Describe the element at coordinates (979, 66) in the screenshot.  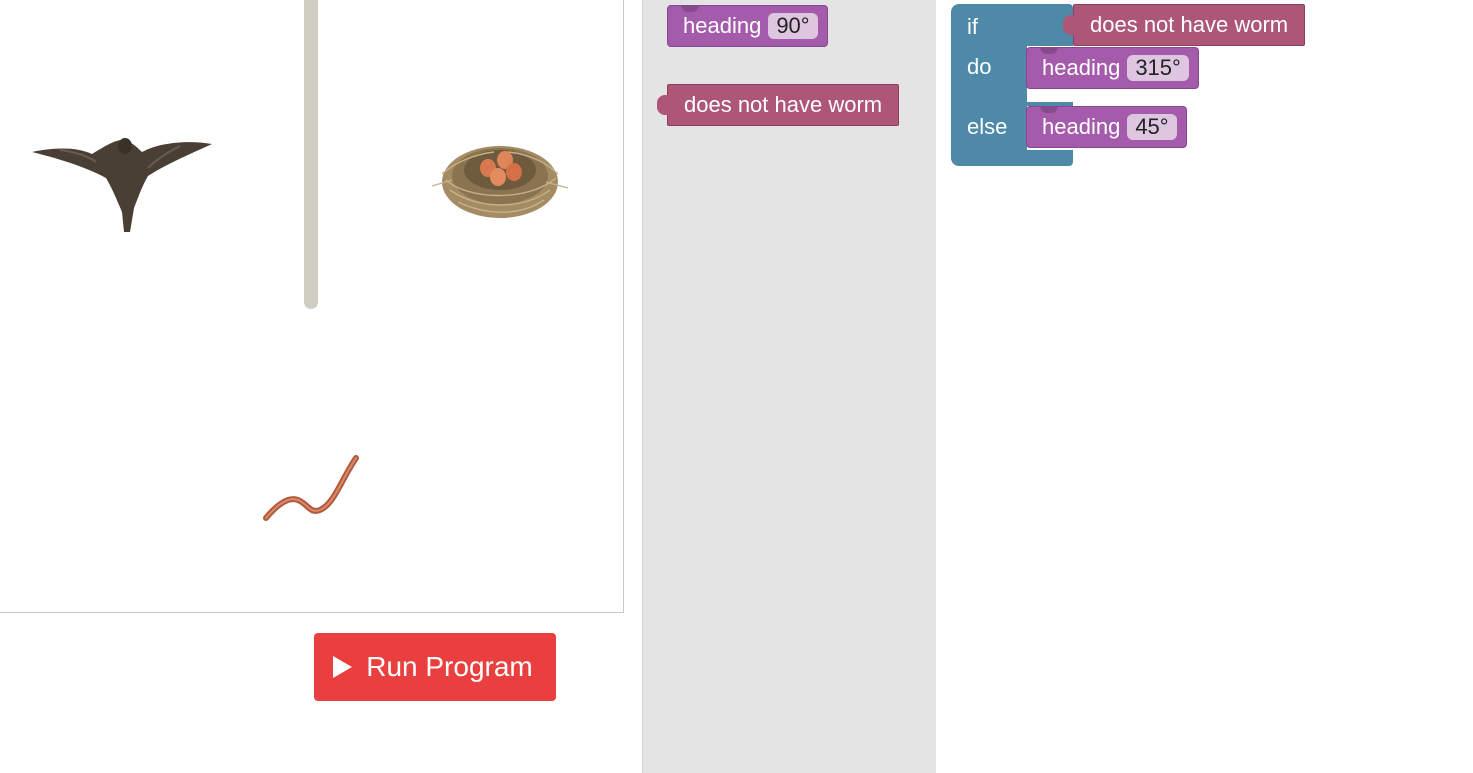
I see `do-keyword: do` at that location.